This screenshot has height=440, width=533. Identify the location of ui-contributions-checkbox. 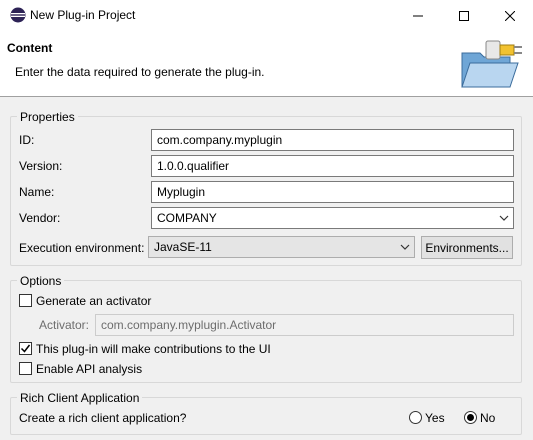
(25, 348).